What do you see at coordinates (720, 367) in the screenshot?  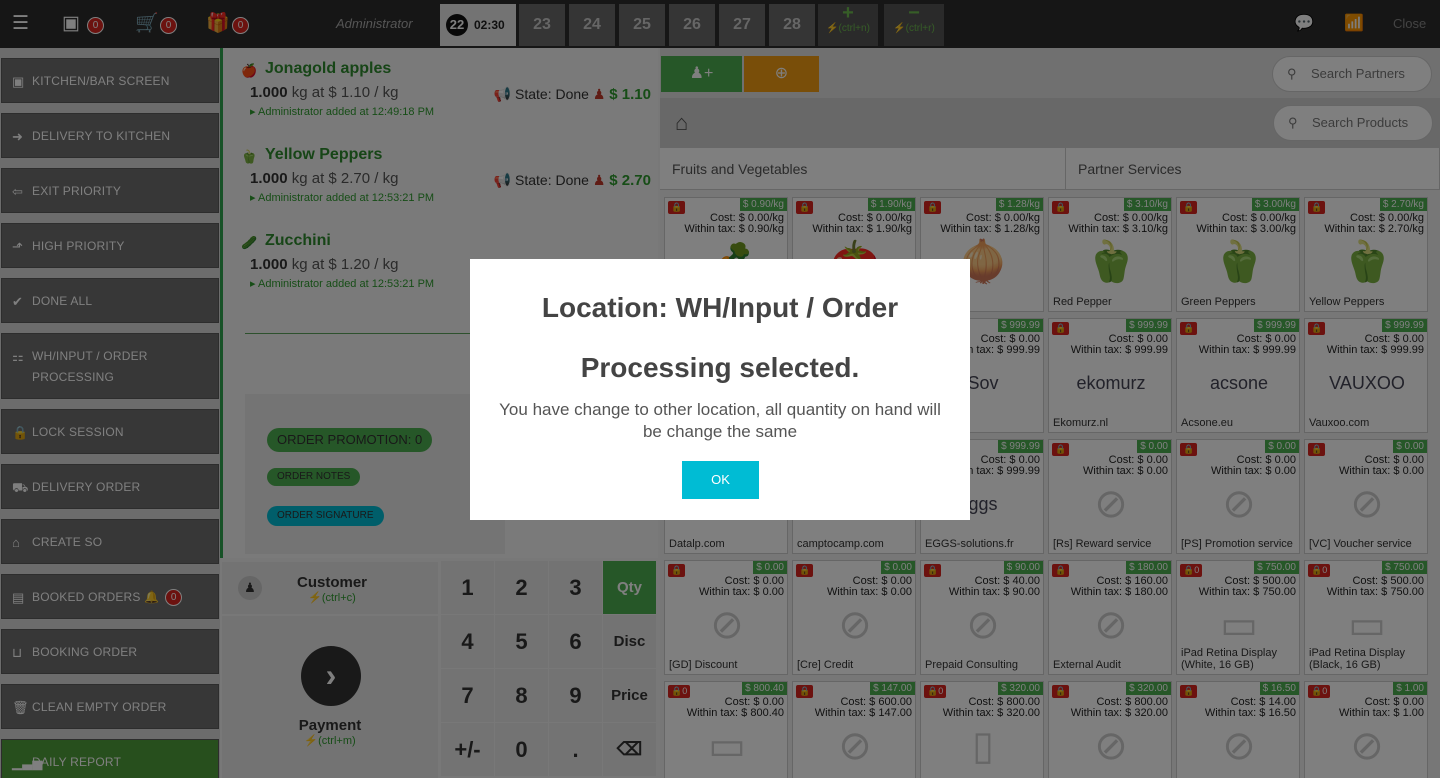 I see `modal-title-line2: Processing selected.` at bounding box center [720, 367].